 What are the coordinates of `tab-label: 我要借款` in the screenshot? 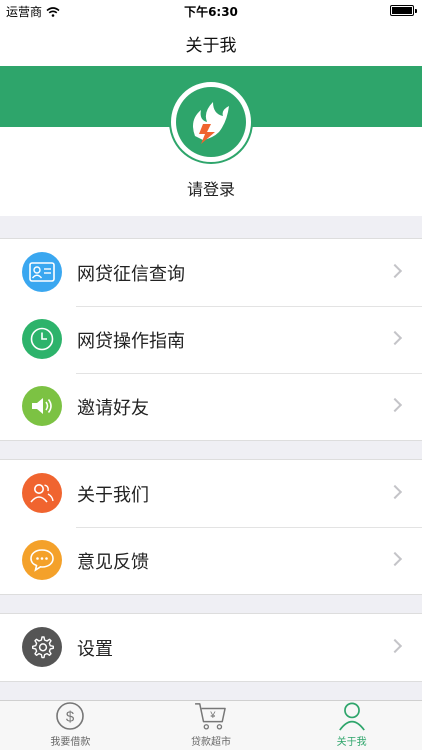 It's located at (70, 742).